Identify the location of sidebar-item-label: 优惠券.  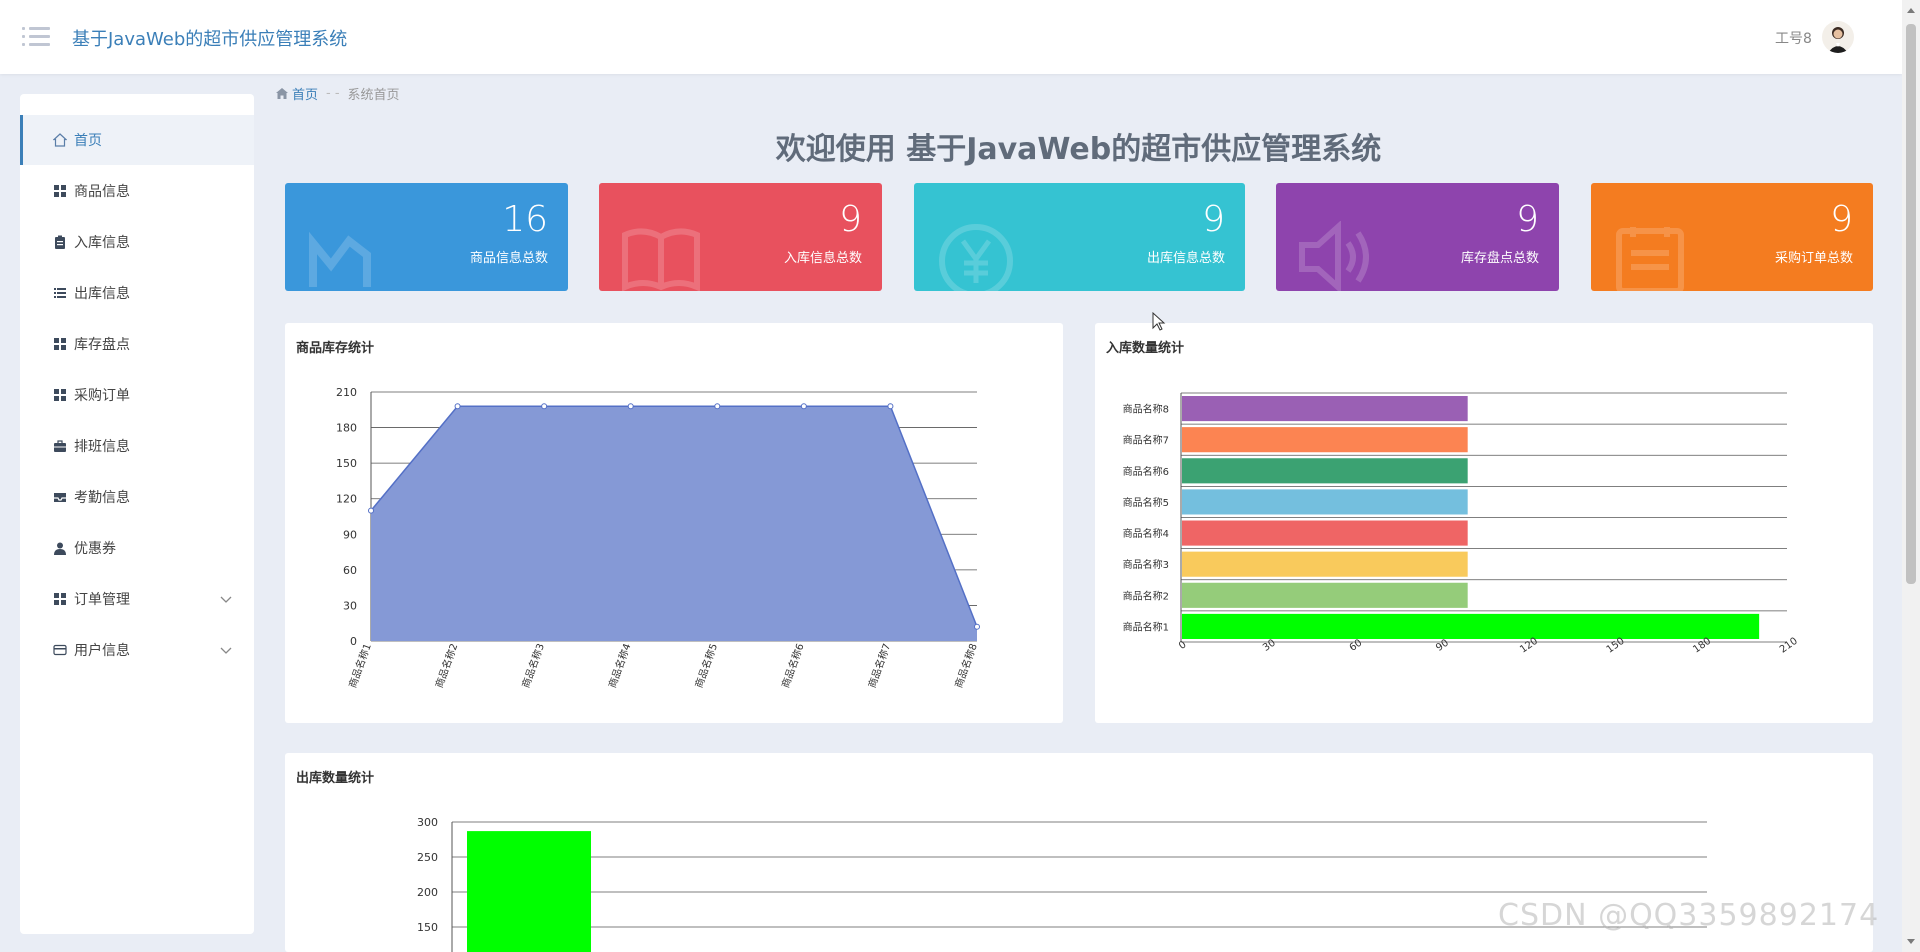
(95, 549).